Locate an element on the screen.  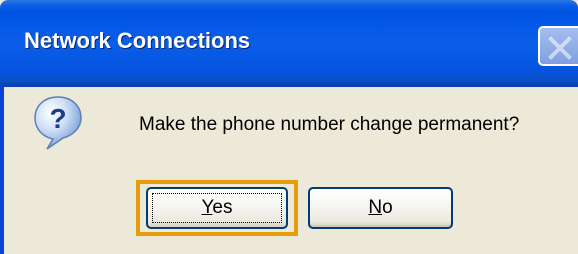
focus-rectangle is located at coordinates (217, 208).